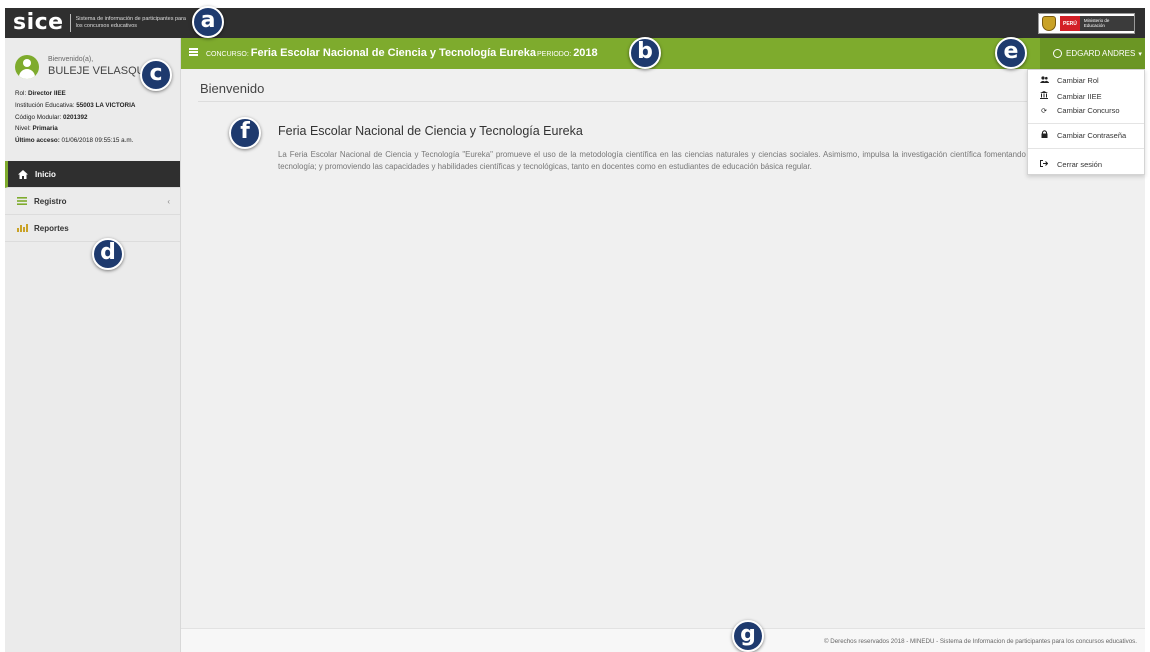  What do you see at coordinates (1088, 110) in the screenshot?
I see `menu-item-label: Cambiar Concurso` at bounding box center [1088, 110].